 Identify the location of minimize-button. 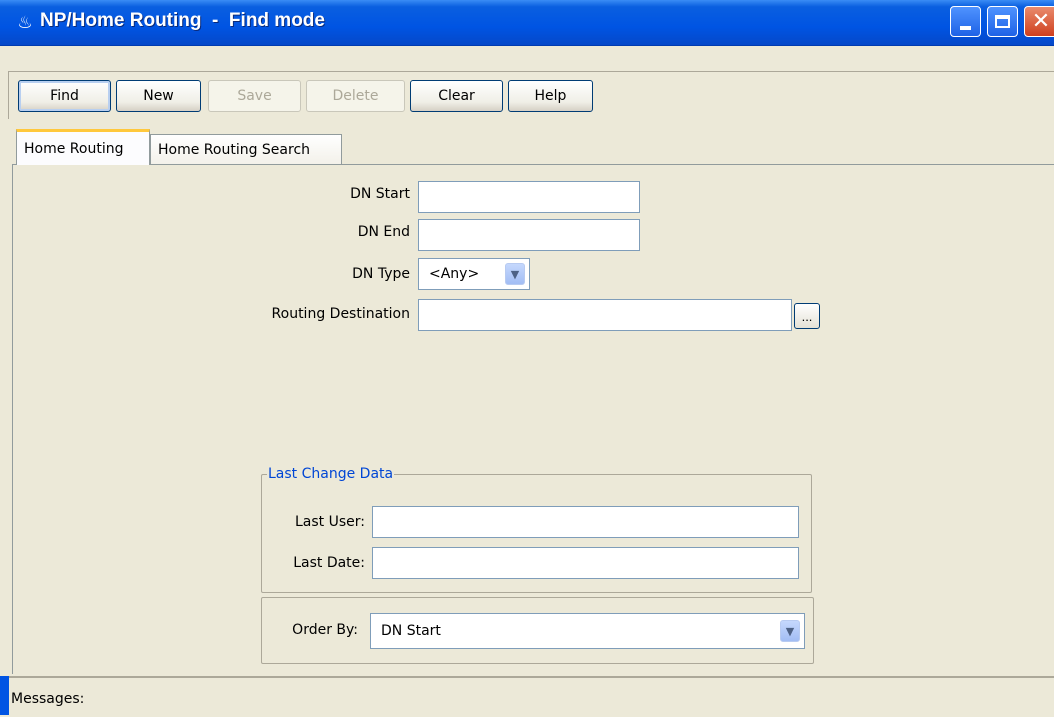
(965, 21).